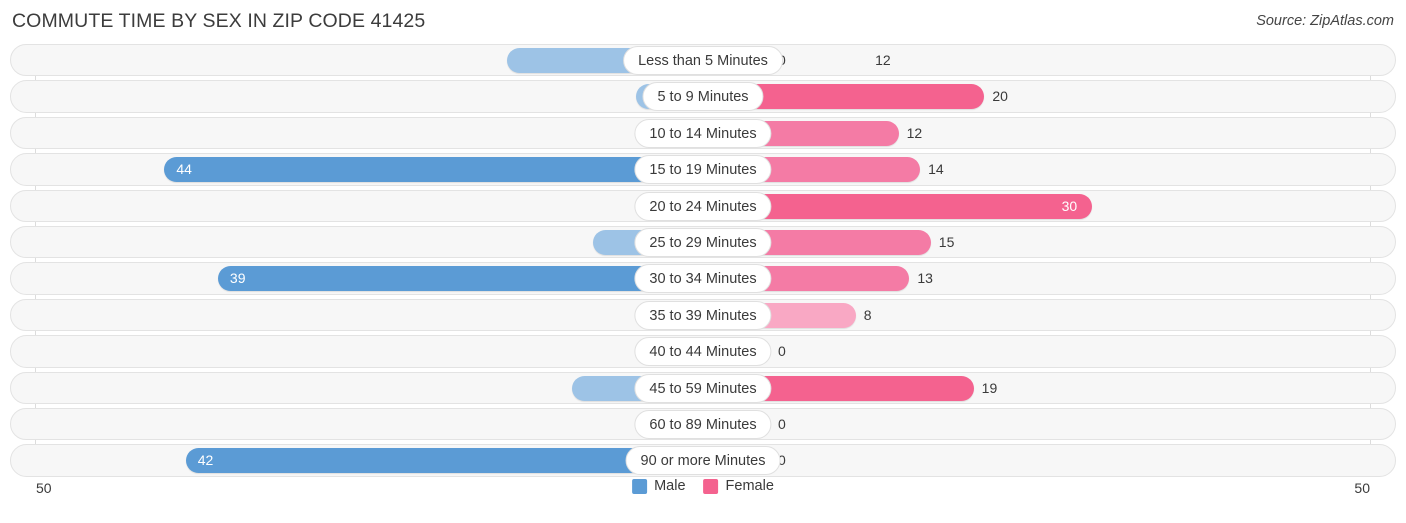 Image resolution: width=1406 pixels, height=523 pixels. I want to click on page-title: COMMUTE TIME BY SEX IN ZIP CODE 41425, so click(219, 21).